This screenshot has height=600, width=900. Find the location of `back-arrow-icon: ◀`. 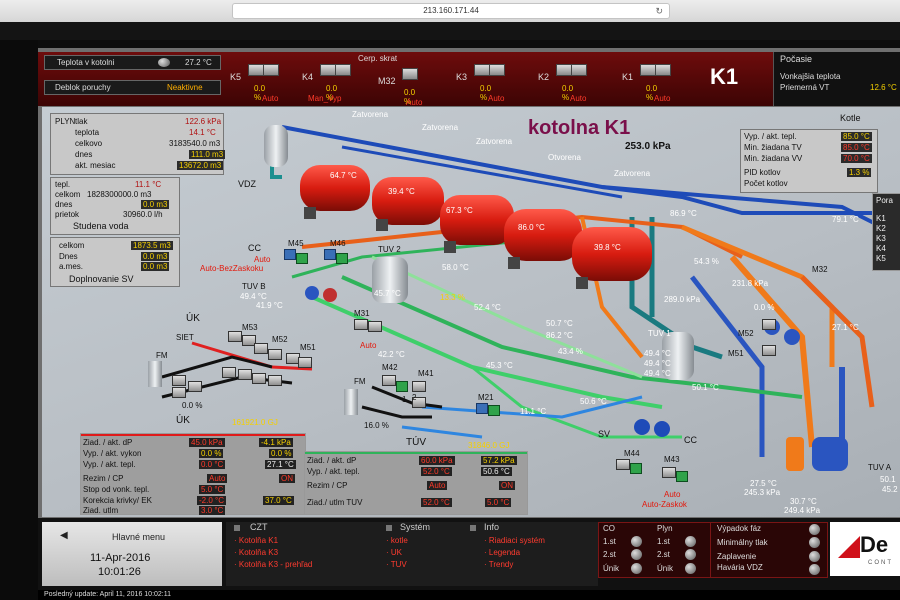

back-arrow-icon: ◀ is located at coordinates (64, 535).